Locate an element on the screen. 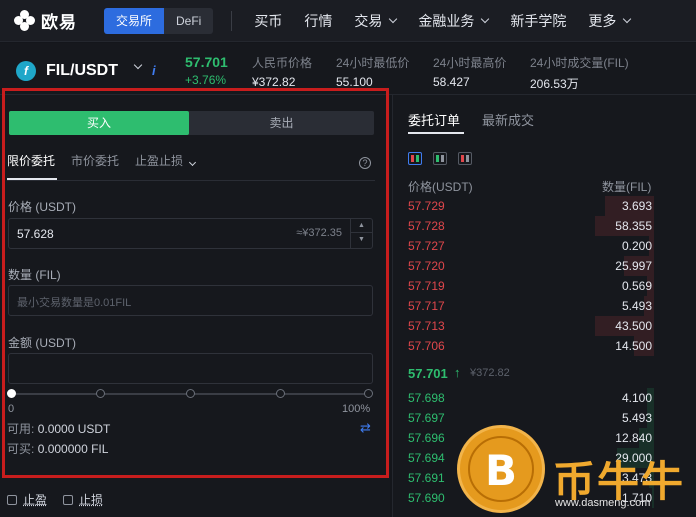 The image size is (696, 517). tab-limit-order: 限价委托 is located at coordinates (31, 160).